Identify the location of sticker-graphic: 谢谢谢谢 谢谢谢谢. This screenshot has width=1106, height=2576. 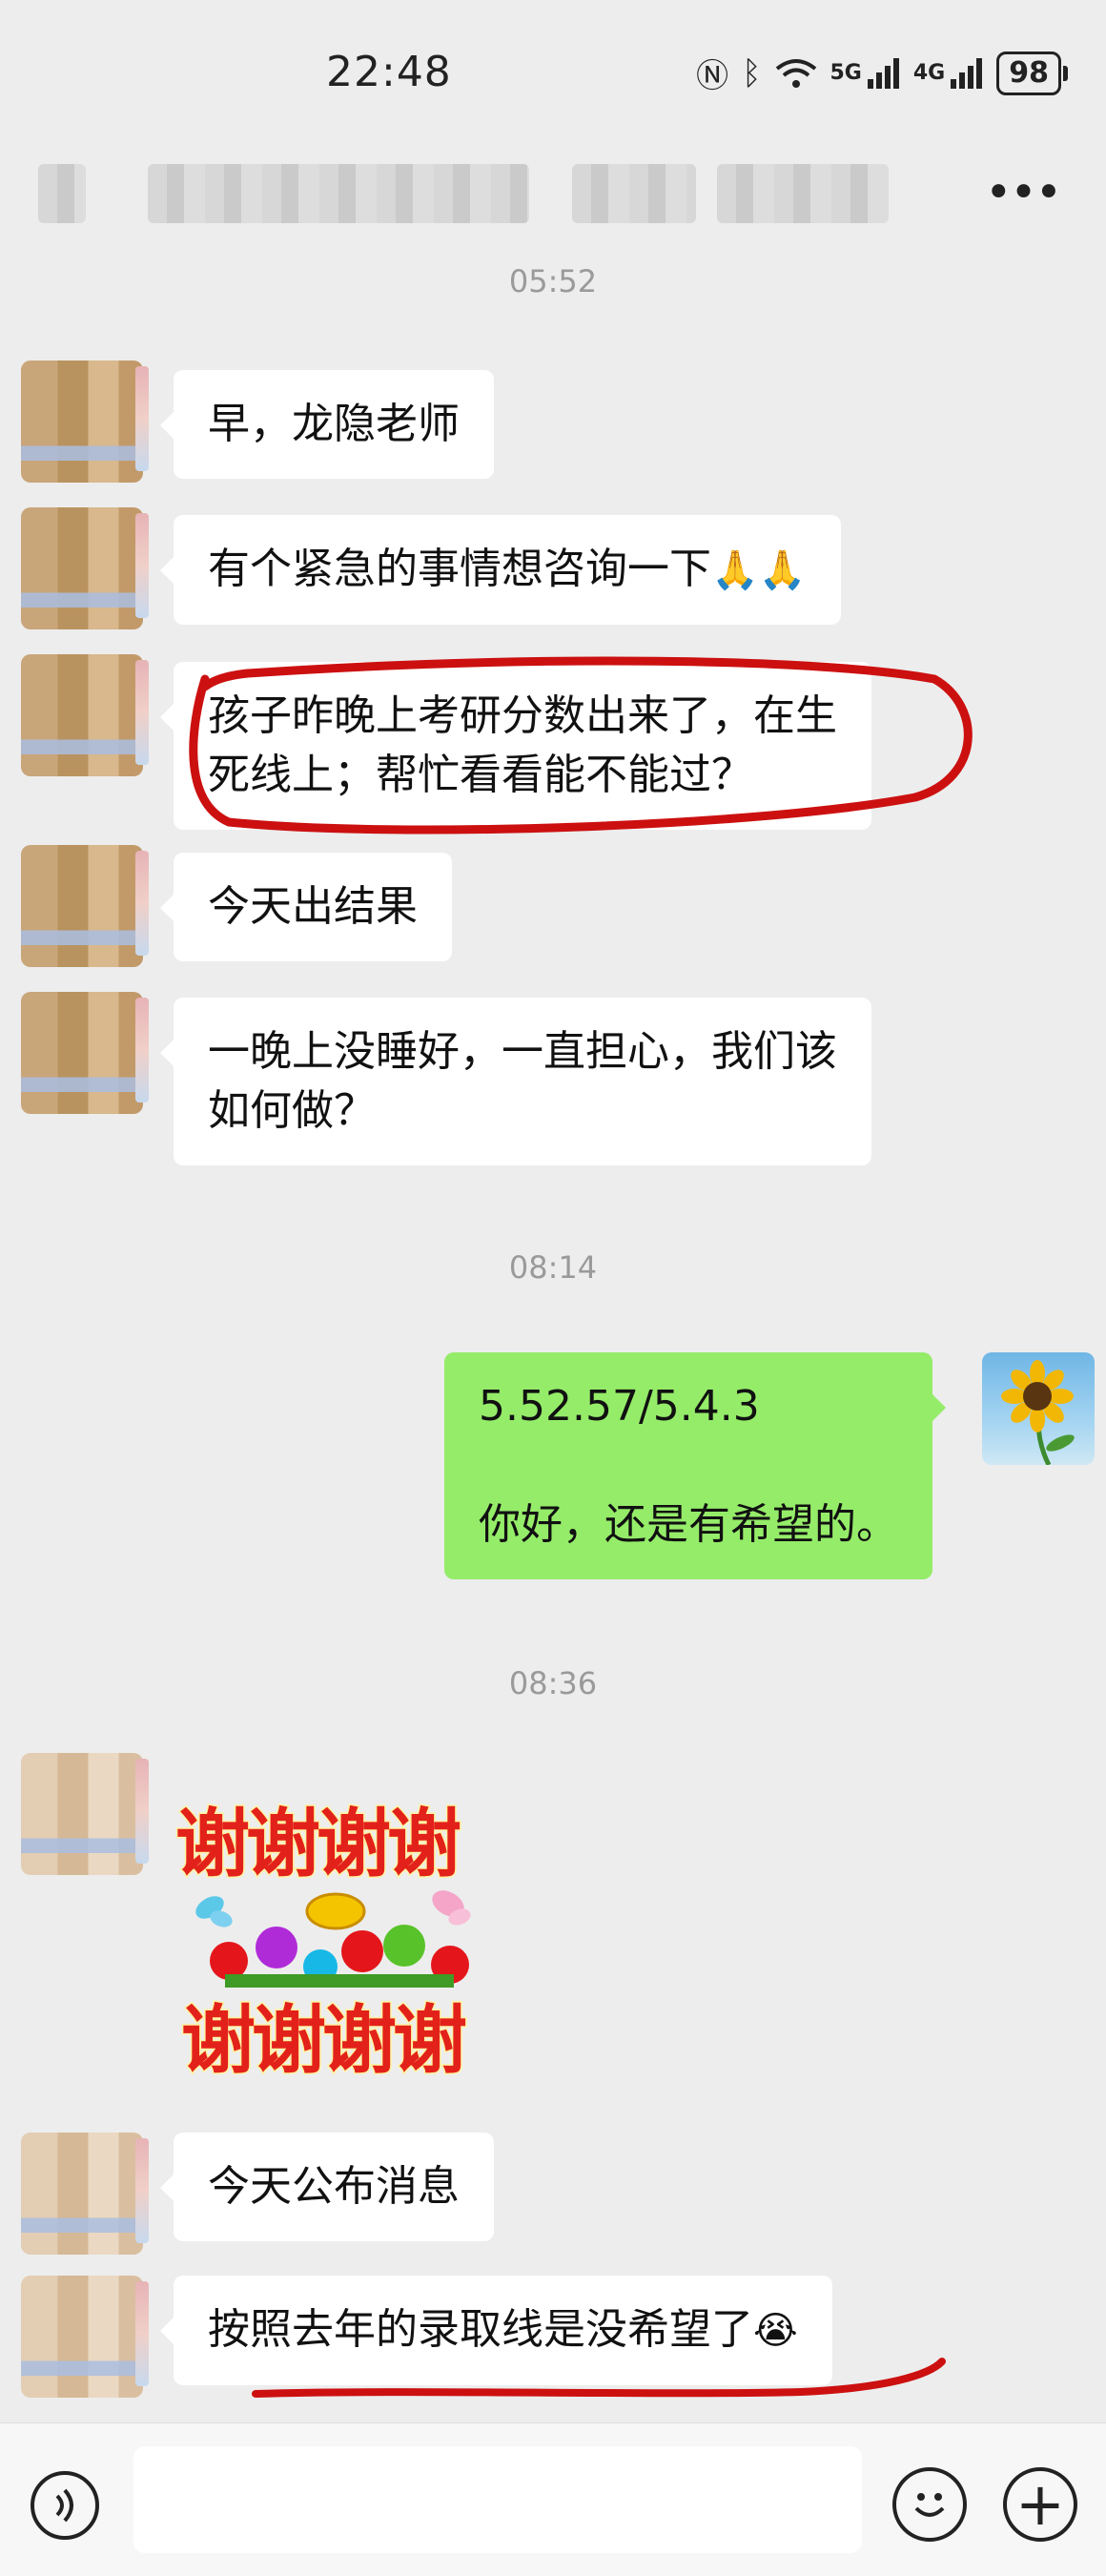
(323, 1943).